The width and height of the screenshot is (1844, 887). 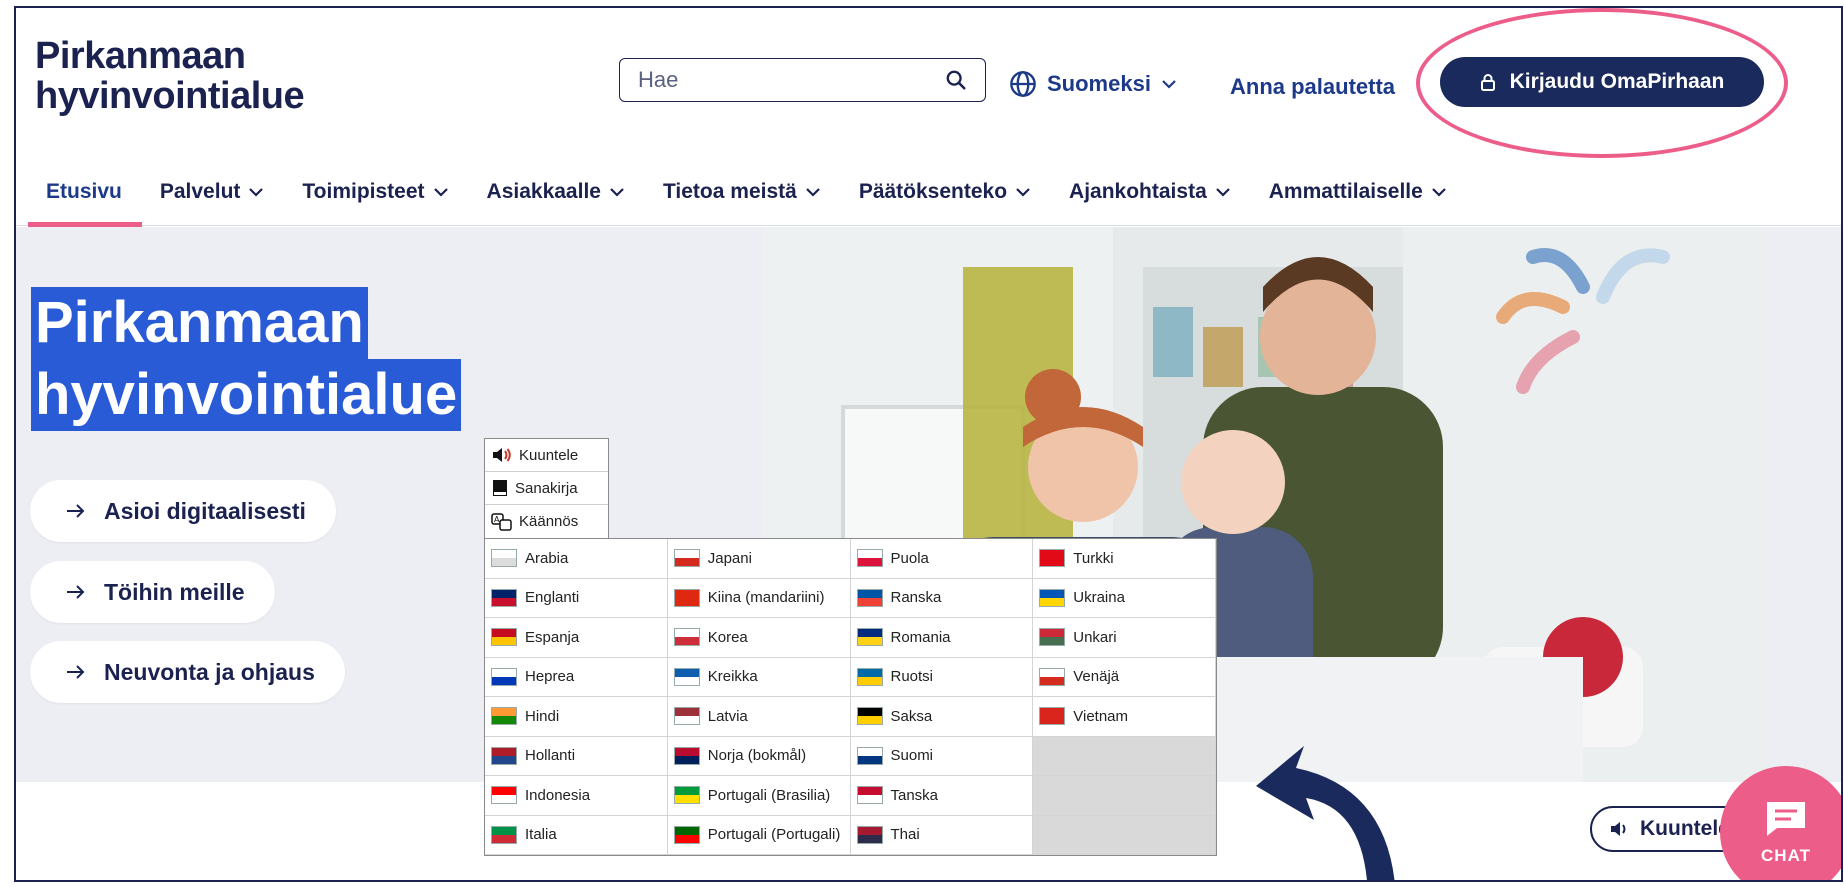 What do you see at coordinates (1786, 855) in the screenshot?
I see `chat-label: CHAT` at bounding box center [1786, 855].